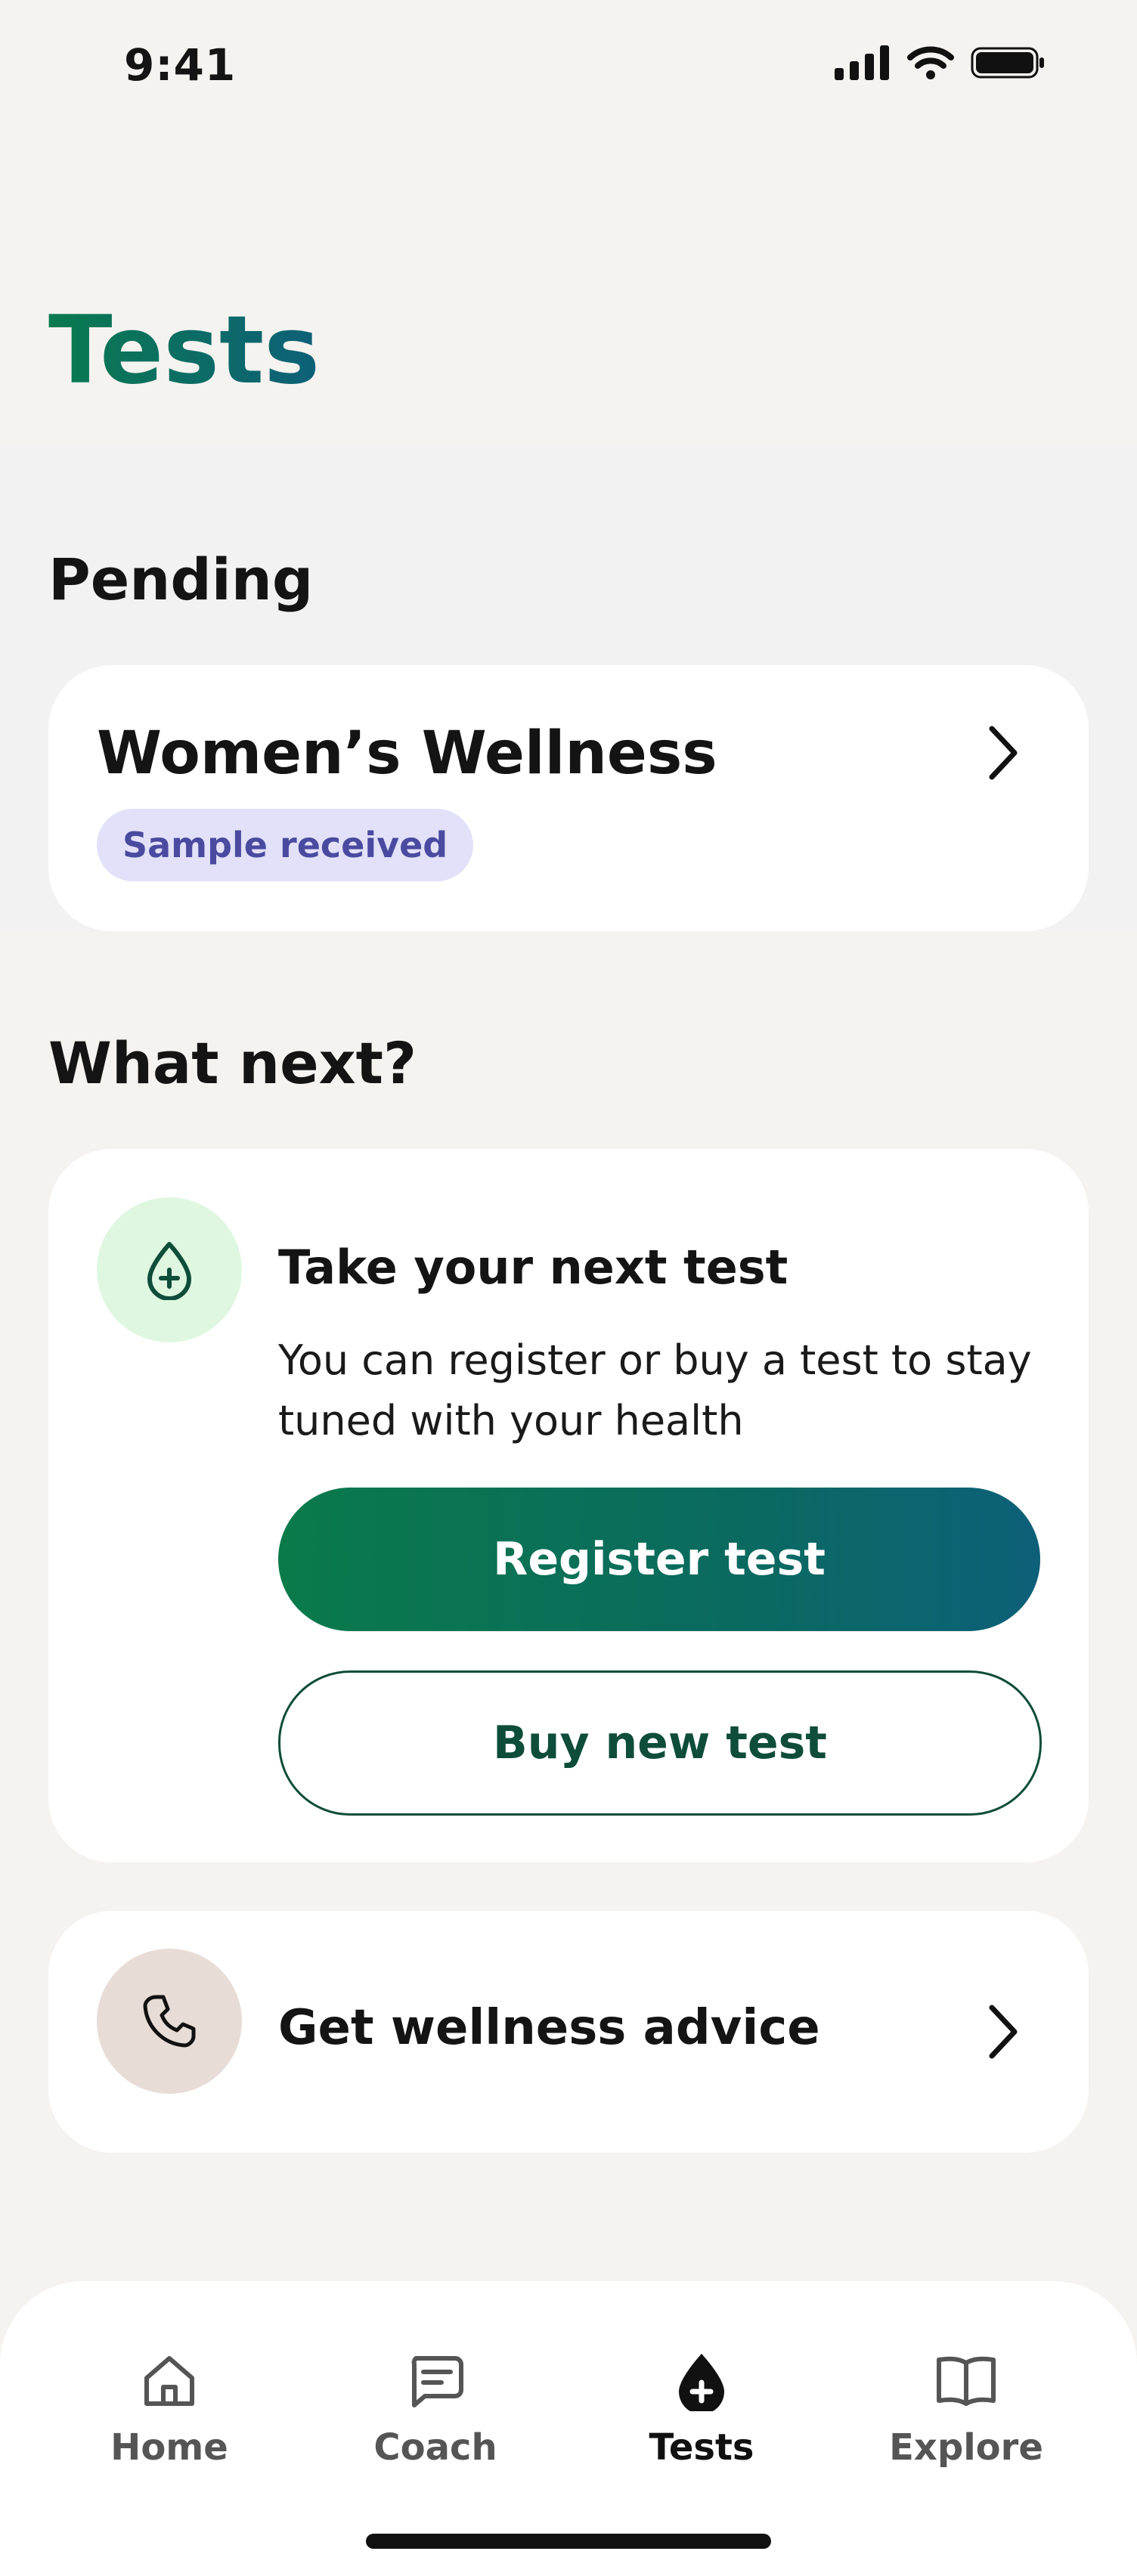  I want to click on bottom-tab-bar: Home Coach Tests Explore, so click(568, 2428).